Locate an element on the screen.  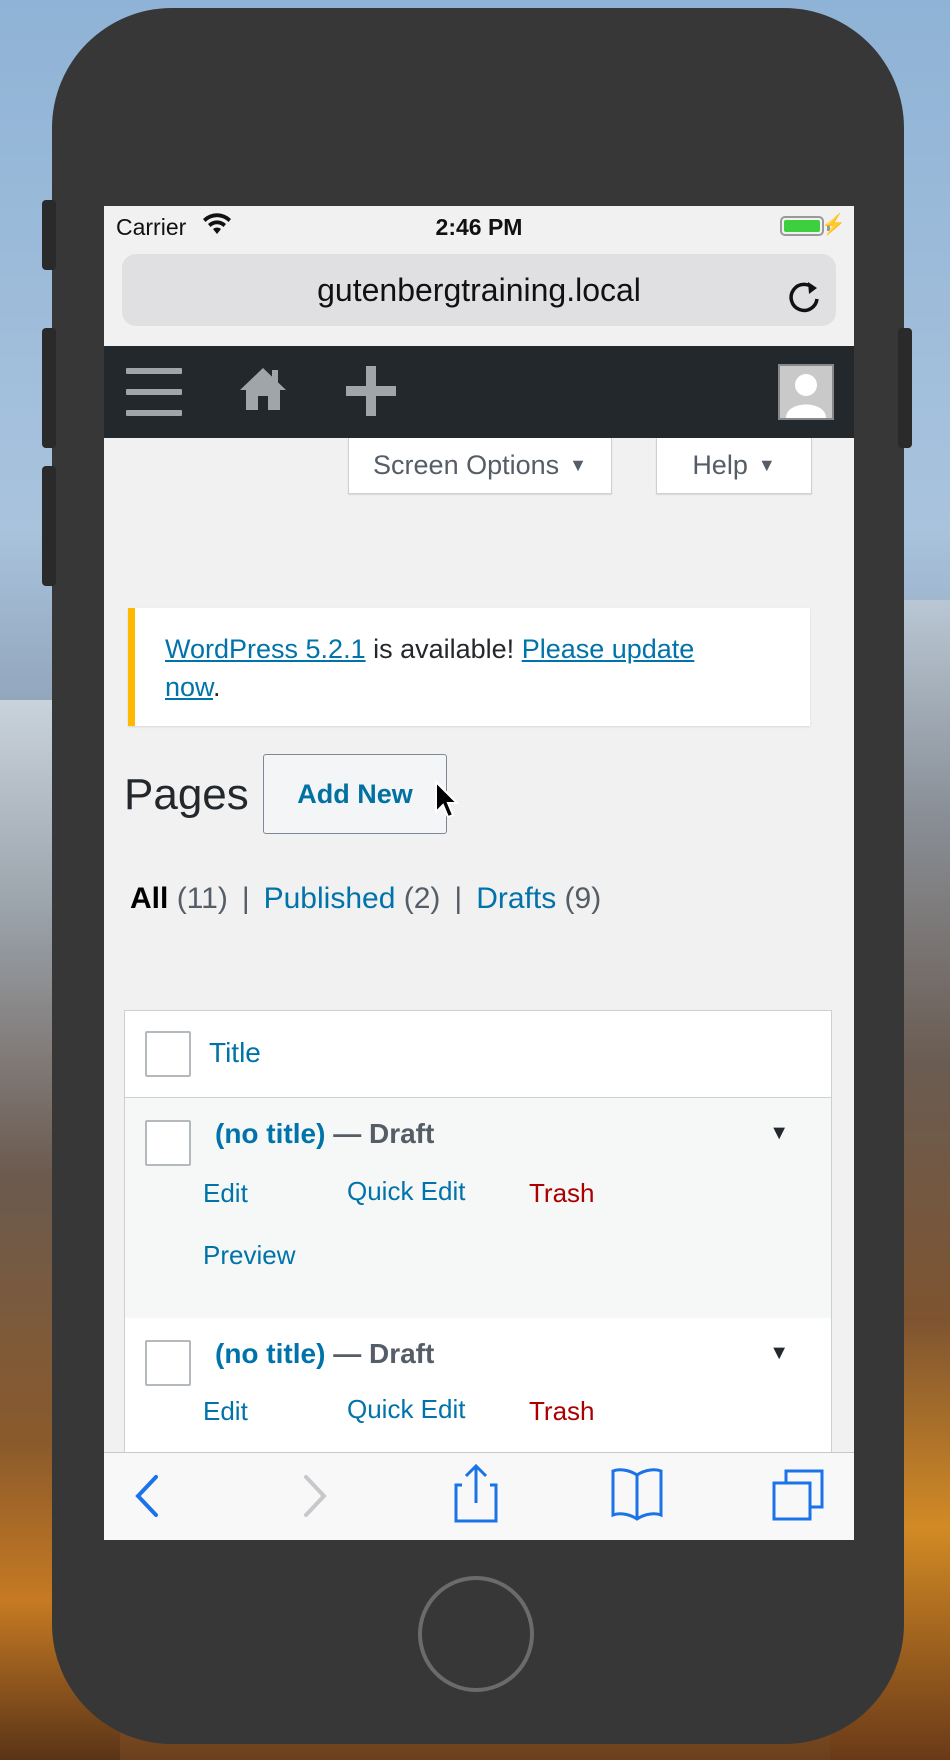
home-button is located at coordinates (476, 1634).